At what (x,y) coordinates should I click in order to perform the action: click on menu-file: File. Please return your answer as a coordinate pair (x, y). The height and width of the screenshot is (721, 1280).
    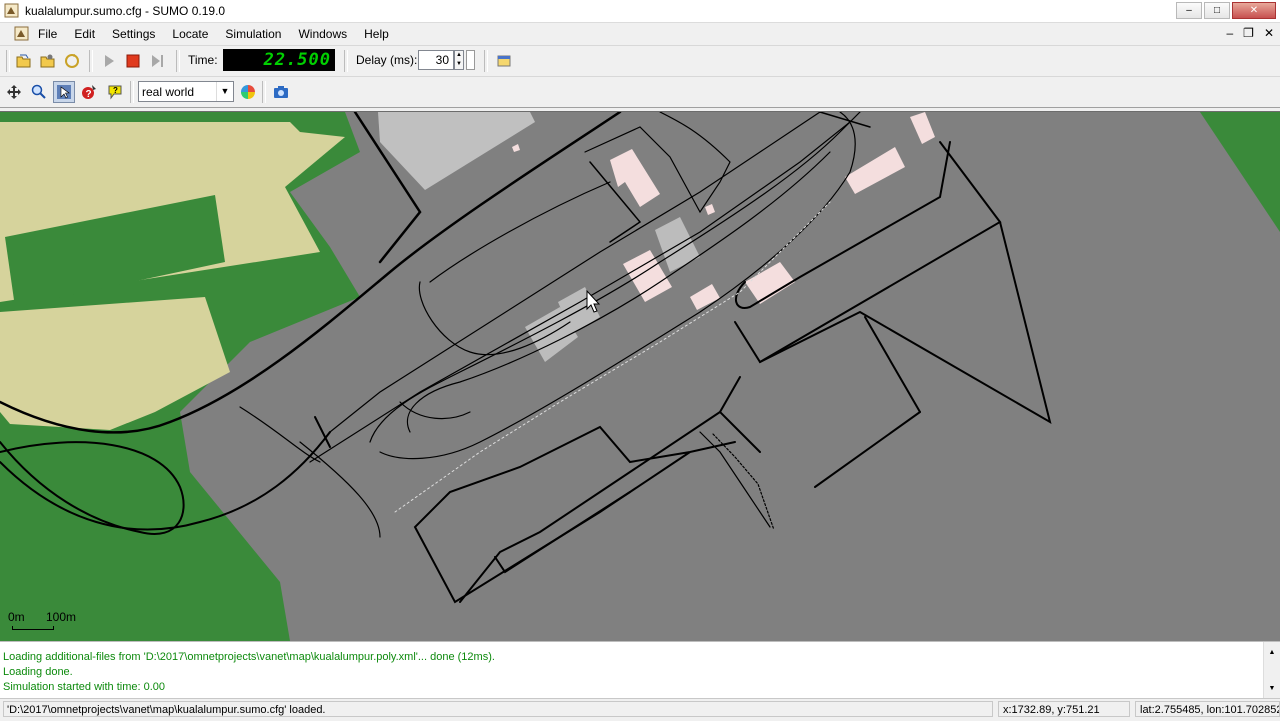
    Looking at the image, I should click on (47, 34).